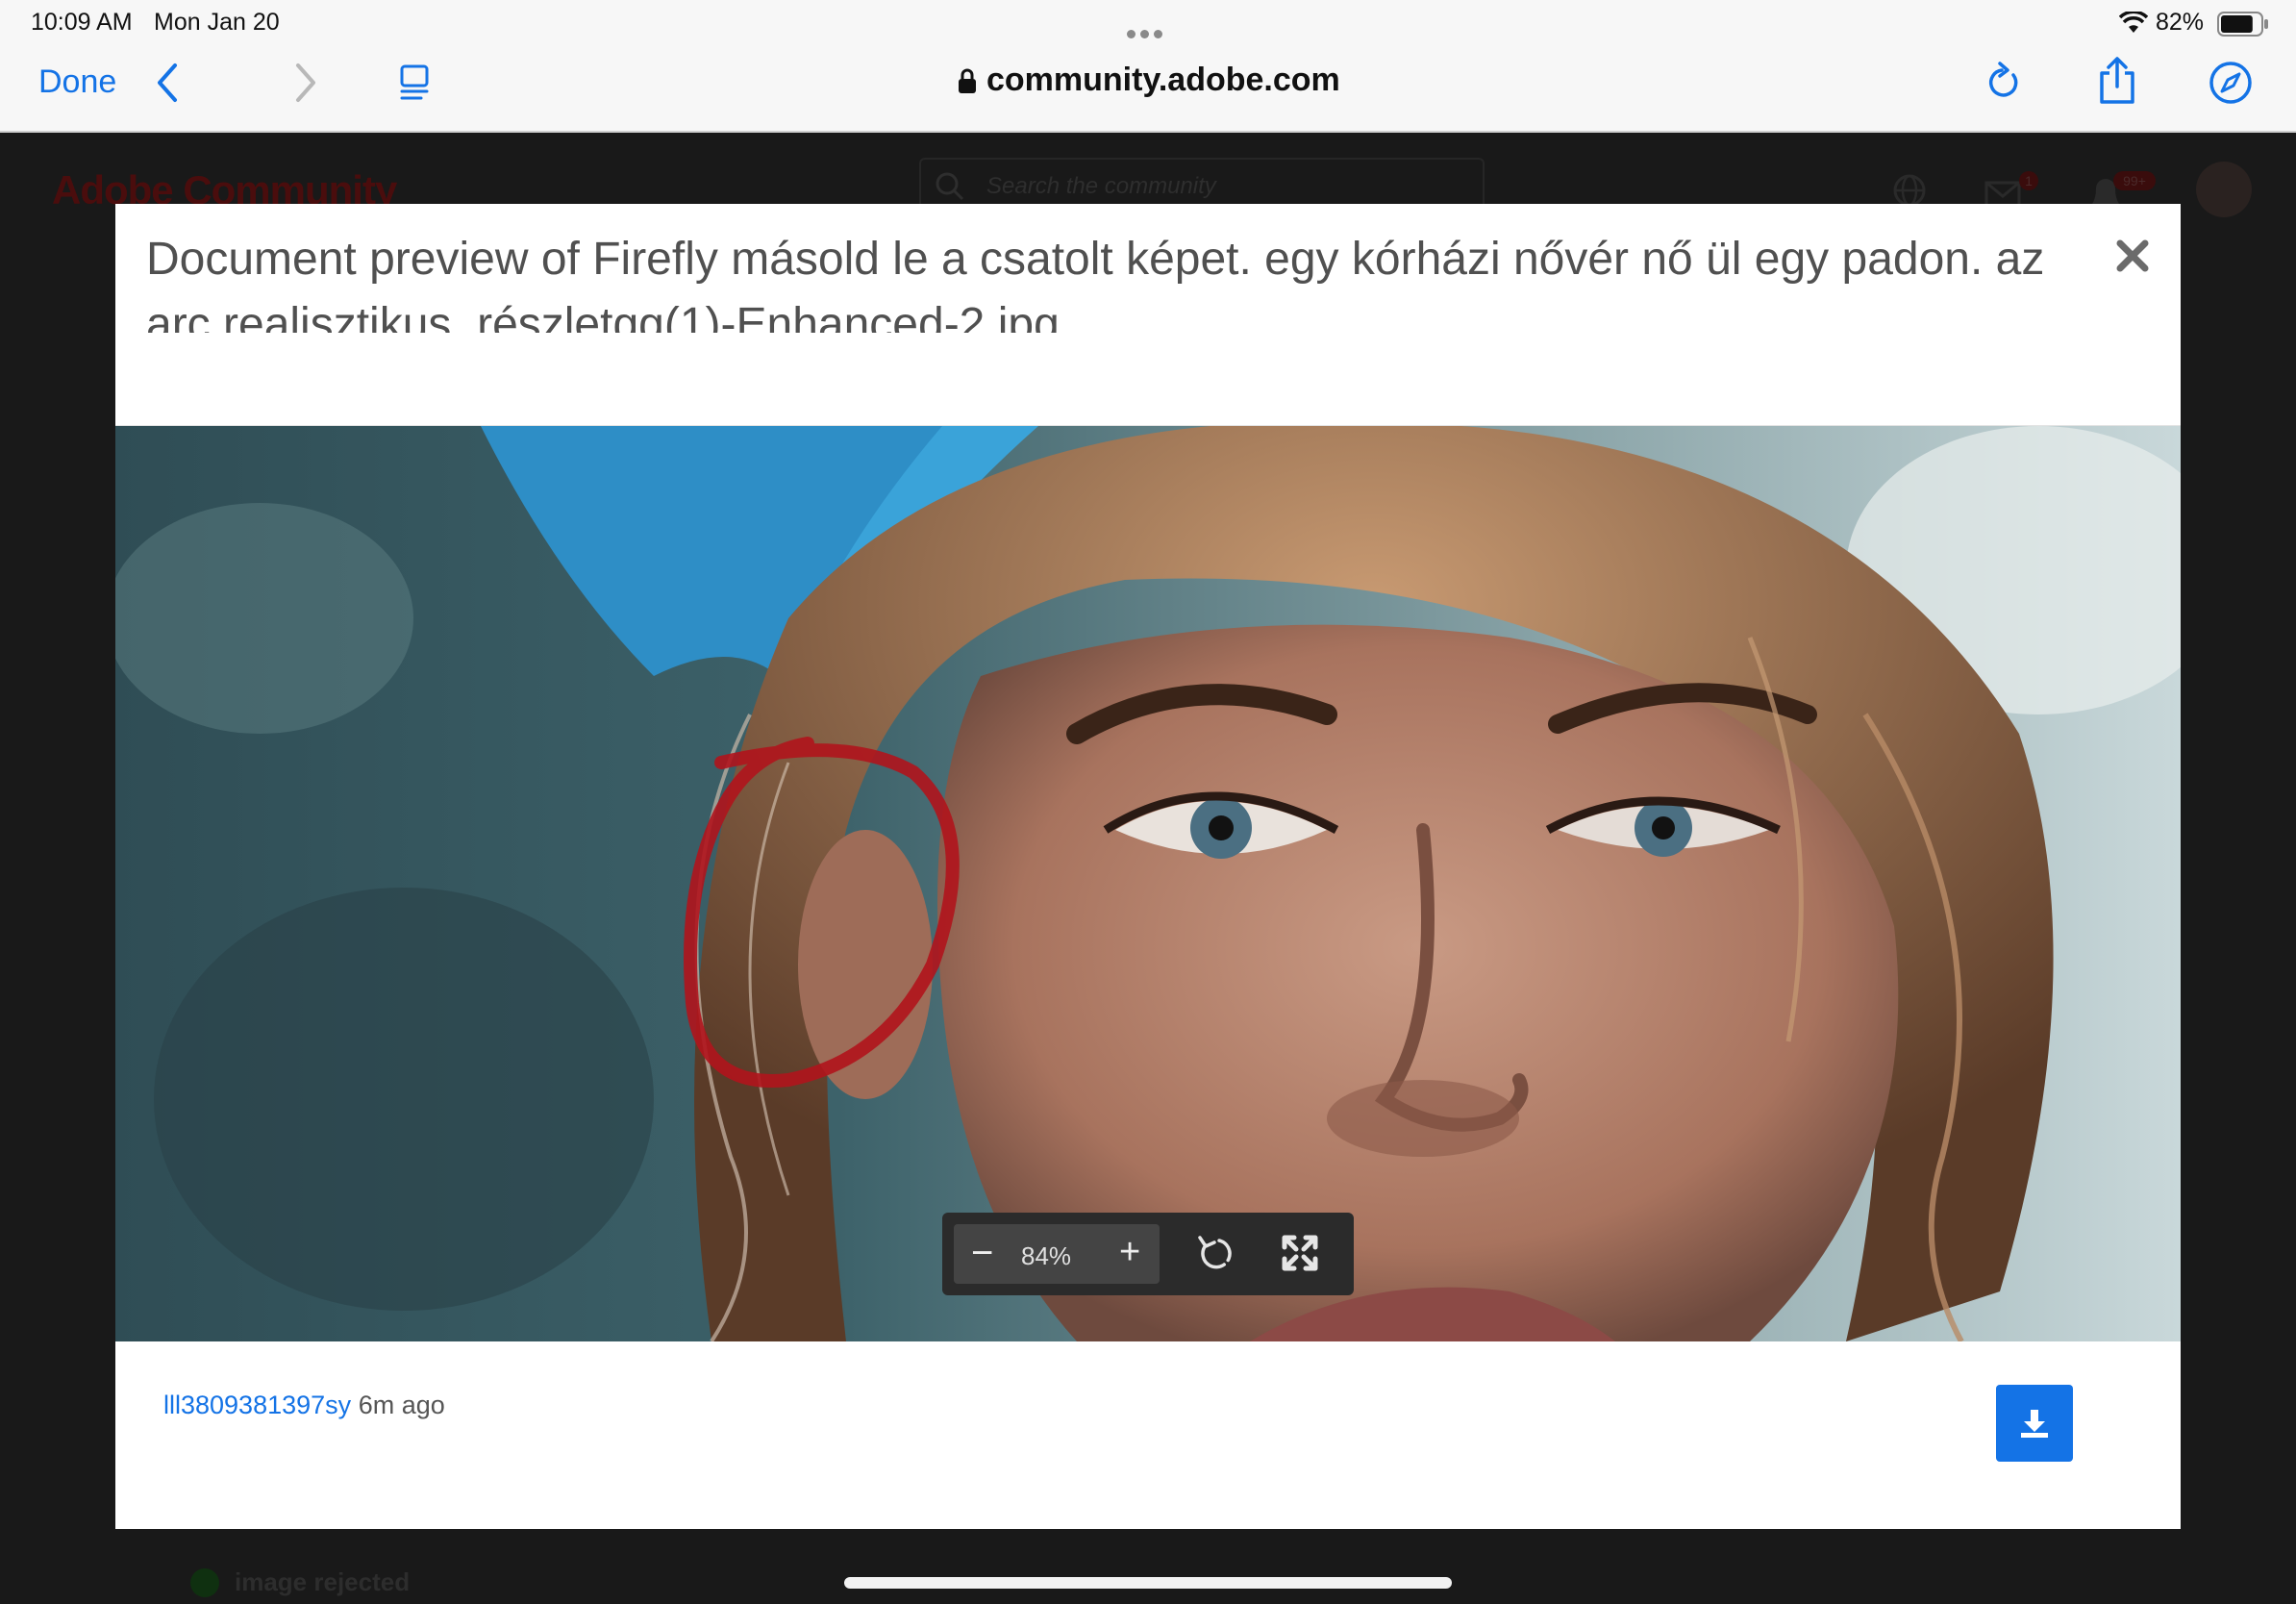 This screenshot has width=2296, height=1604. I want to click on check-icon, so click(204, 1582).